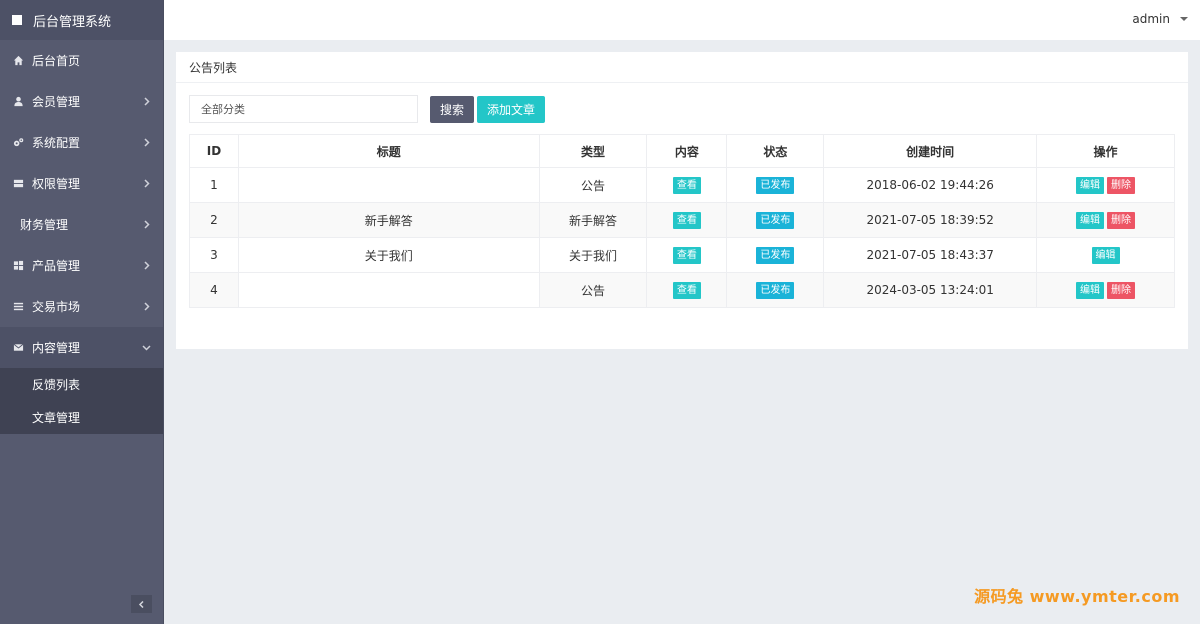 Image resolution: width=1200 pixels, height=624 pixels. What do you see at coordinates (56, 307) in the screenshot?
I see `sidebar-item-label: 交易市场` at bounding box center [56, 307].